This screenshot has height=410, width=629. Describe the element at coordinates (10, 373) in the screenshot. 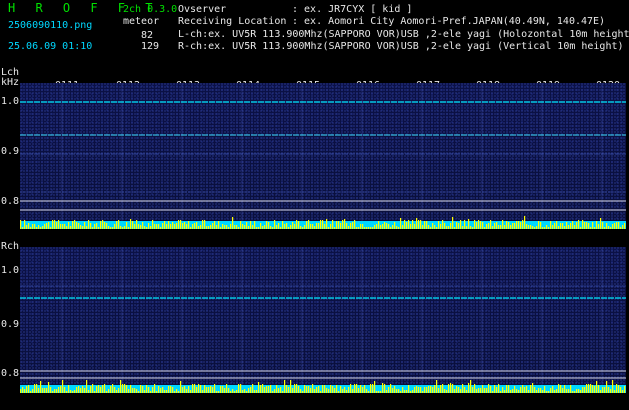

I see `rch-tick-0.8: 0.8` at that location.